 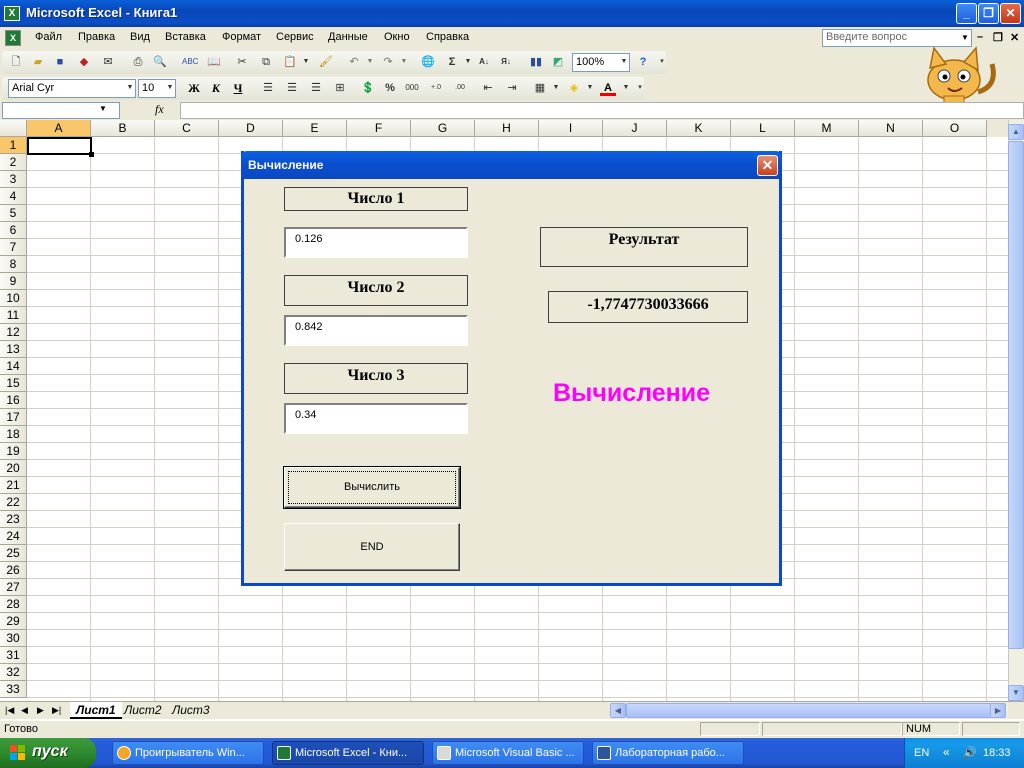 What do you see at coordinates (404, 62) in the screenshot?
I see `redo-dropdown-icon: ▼` at bounding box center [404, 62].